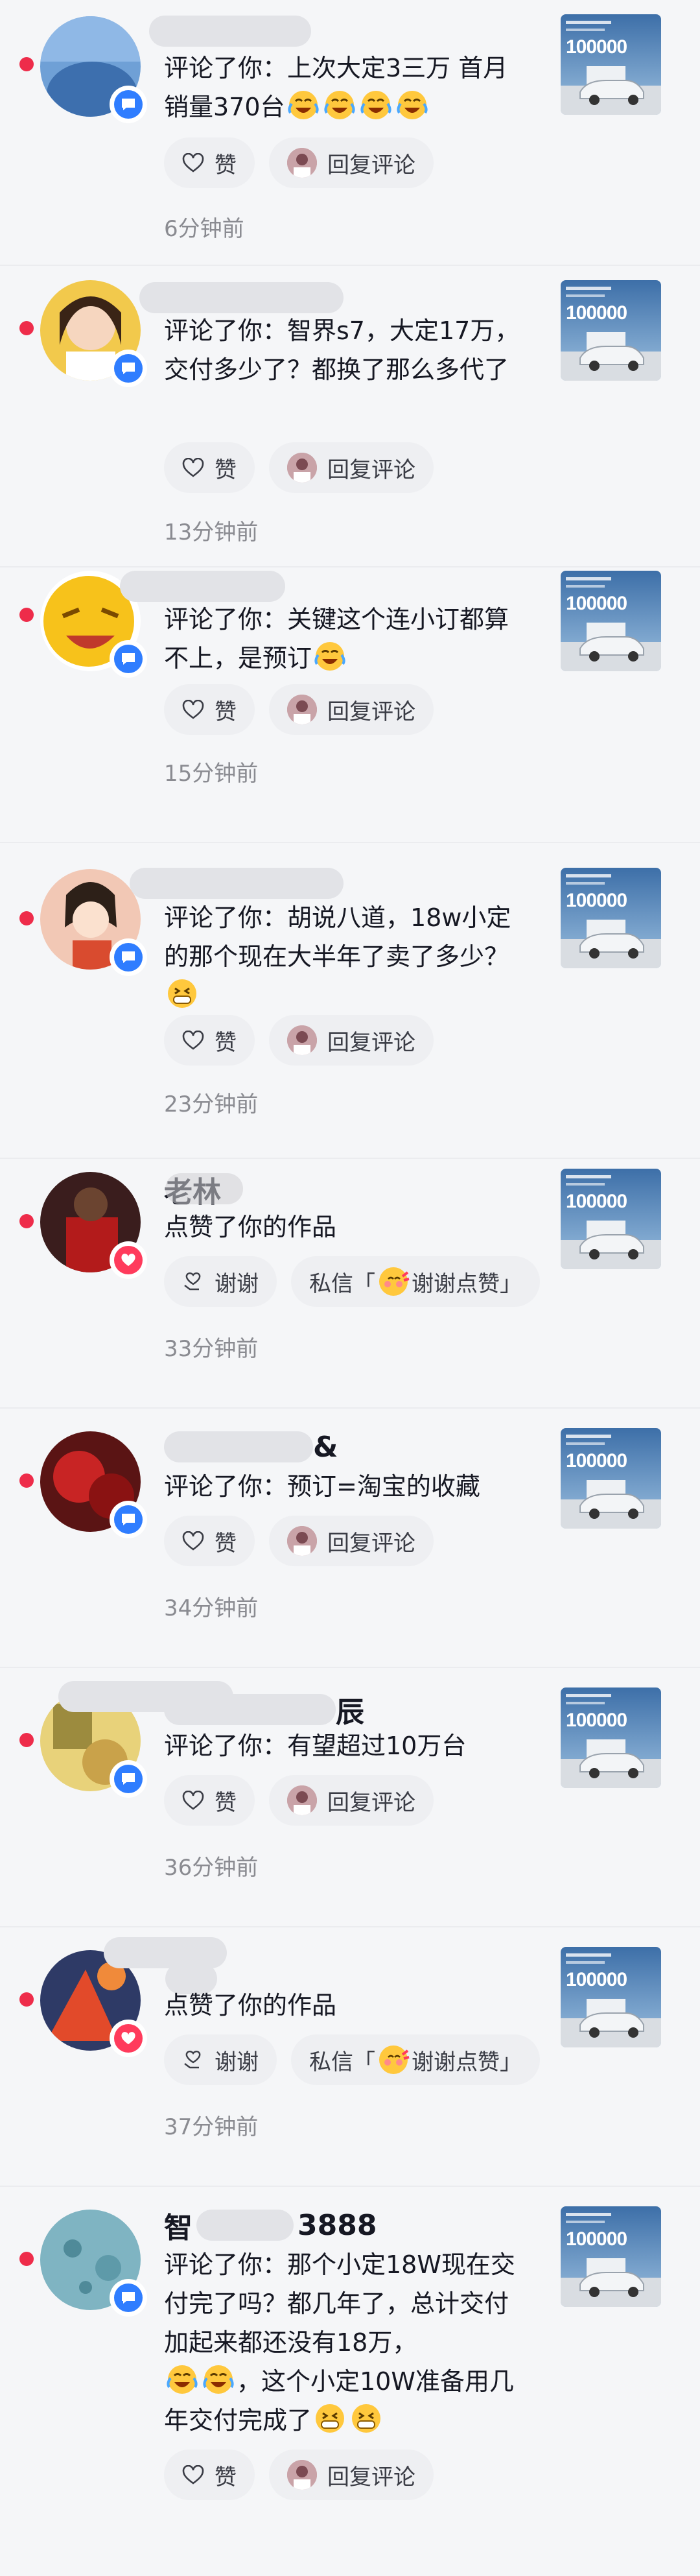 This screenshot has width=700, height=2576. I want to click on username: 智, so click(178, 2225).